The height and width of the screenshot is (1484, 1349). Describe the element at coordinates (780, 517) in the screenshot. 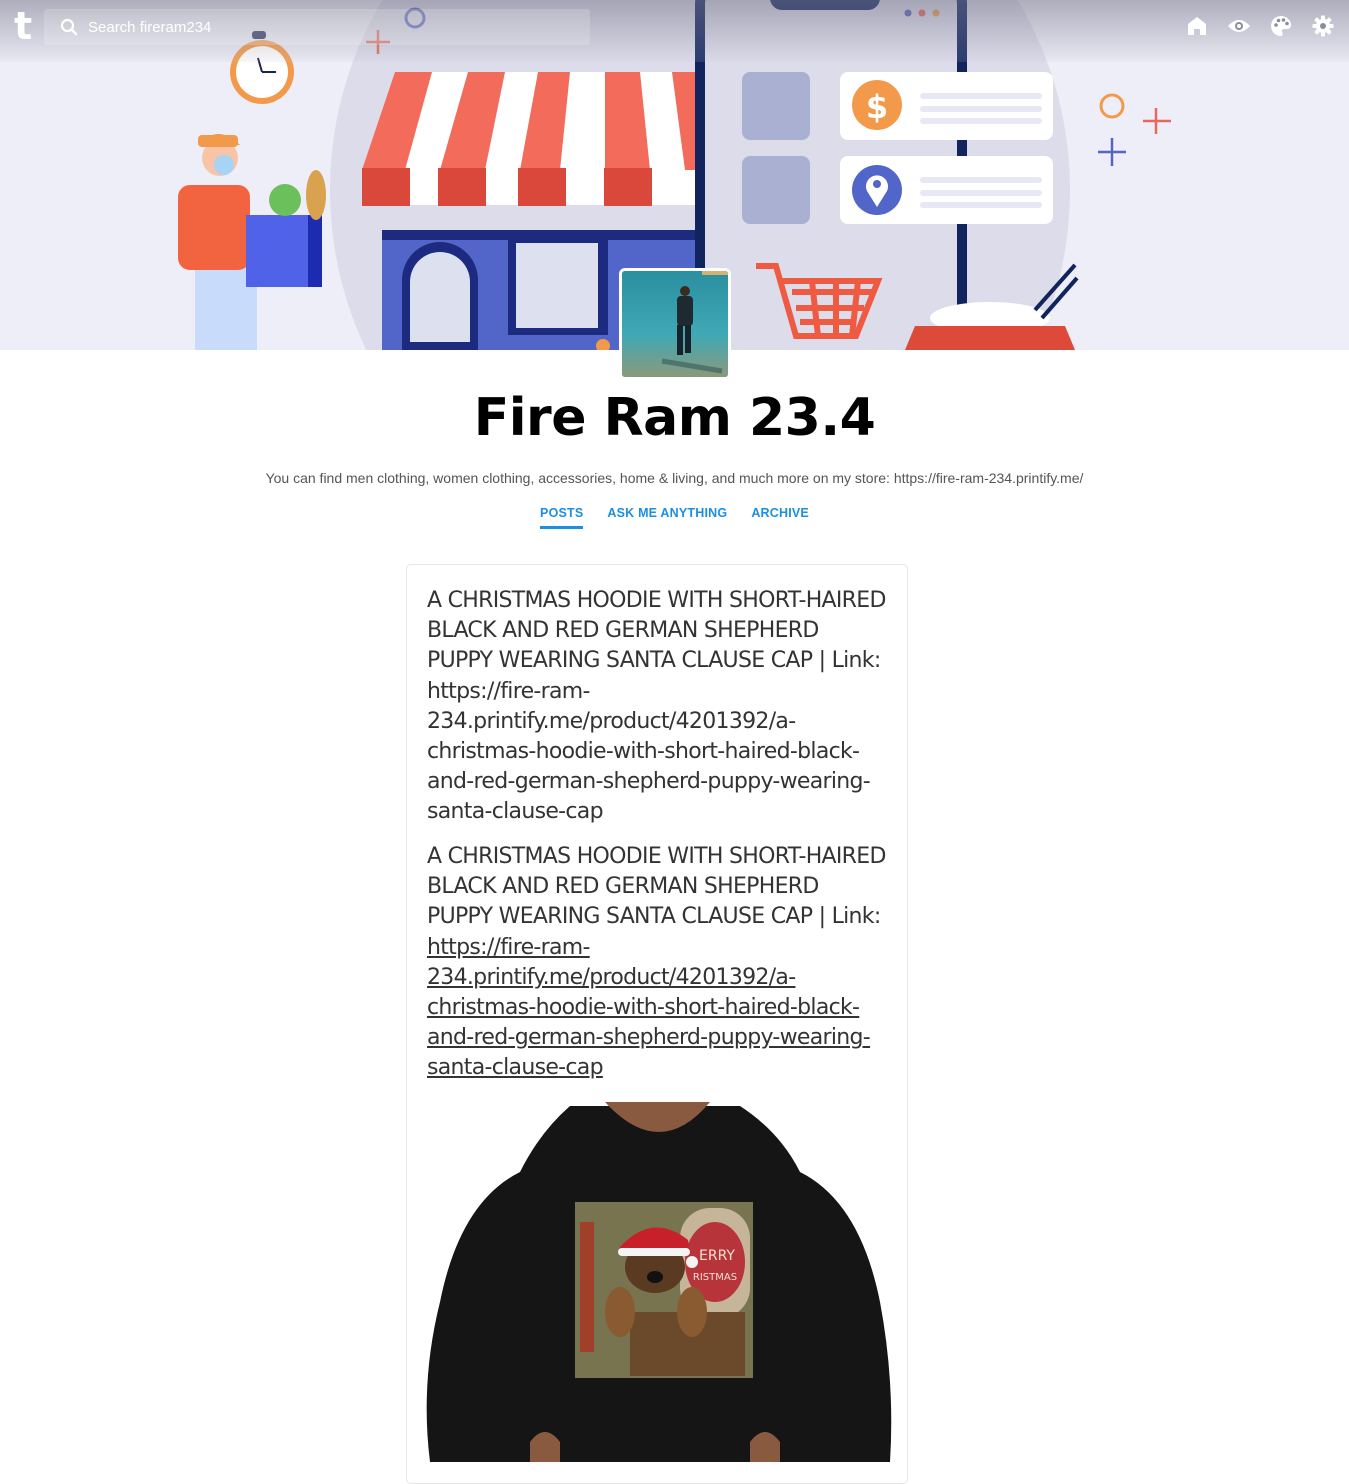

I see `tab-archive: ARCHIVE` at that location.